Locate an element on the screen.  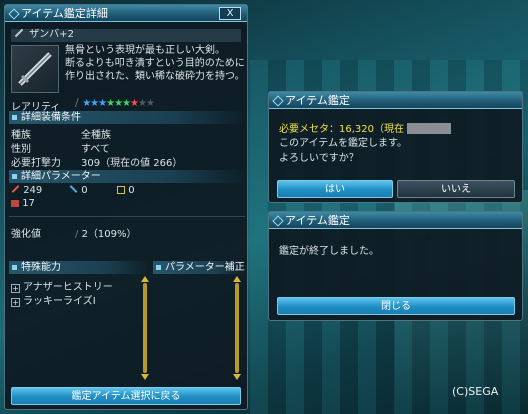
confirm-line-2: よろしいですか？ is located at coordinates (319, 158).